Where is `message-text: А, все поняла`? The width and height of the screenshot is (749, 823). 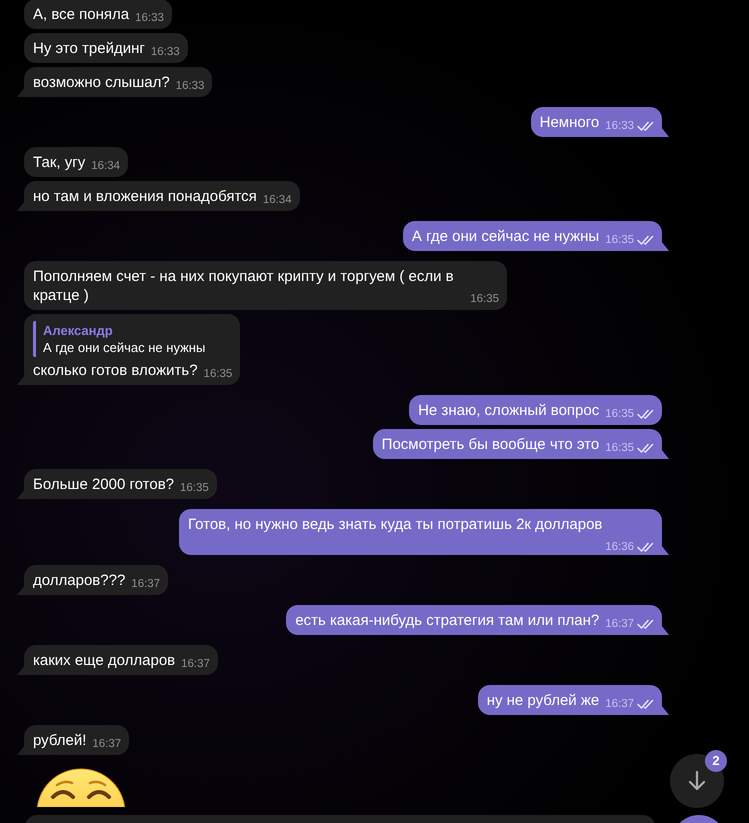 message-text: А, все поняла is located at coordinates (81, 14).